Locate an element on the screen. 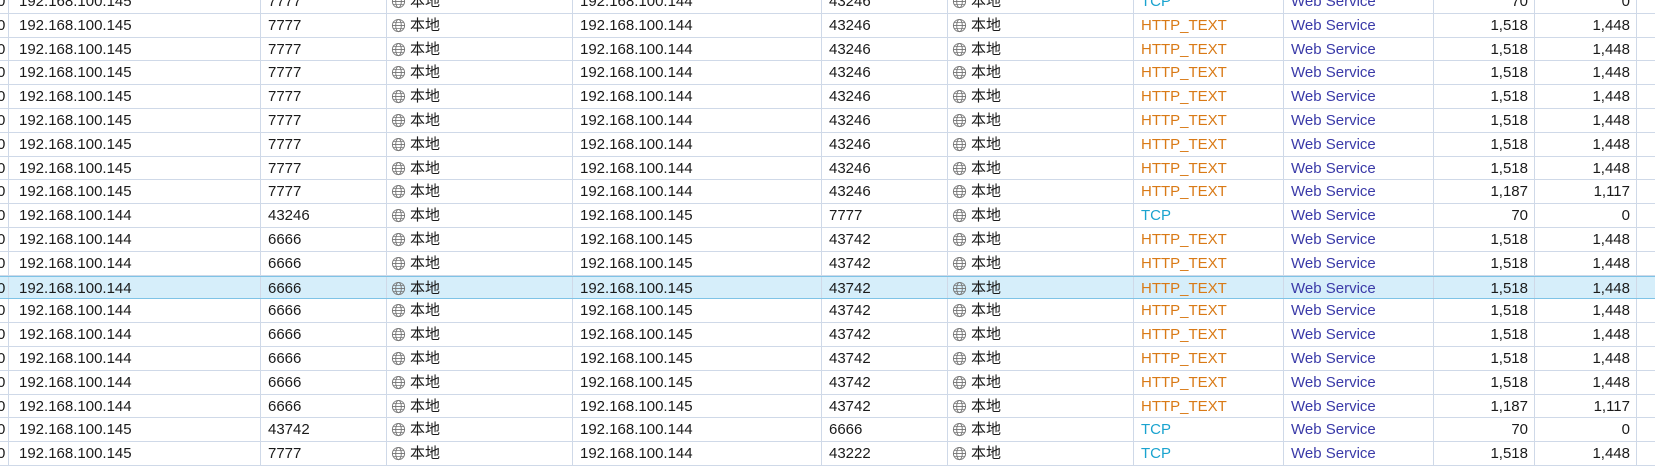 This screenshot has width=1655, height=466. destination-port-cell: 43222 is located at coordinates (885, 453).